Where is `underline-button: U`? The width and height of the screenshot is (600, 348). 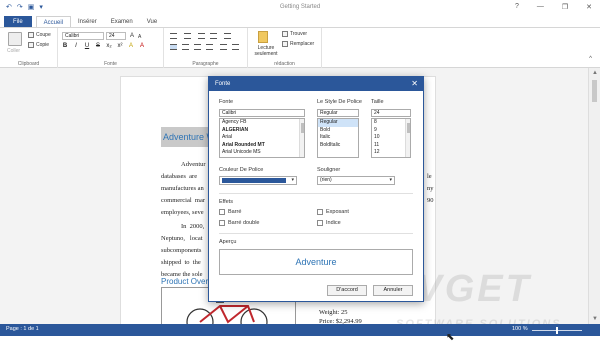 underline-button: U is located at coordinates (87, 46).